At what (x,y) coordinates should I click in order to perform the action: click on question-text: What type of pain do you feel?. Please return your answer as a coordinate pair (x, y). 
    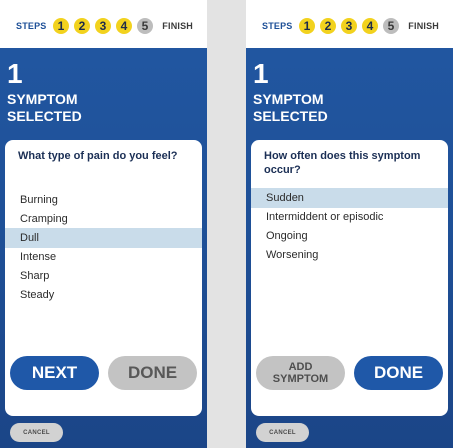
    Looking at the image, I should click on (98, 156).